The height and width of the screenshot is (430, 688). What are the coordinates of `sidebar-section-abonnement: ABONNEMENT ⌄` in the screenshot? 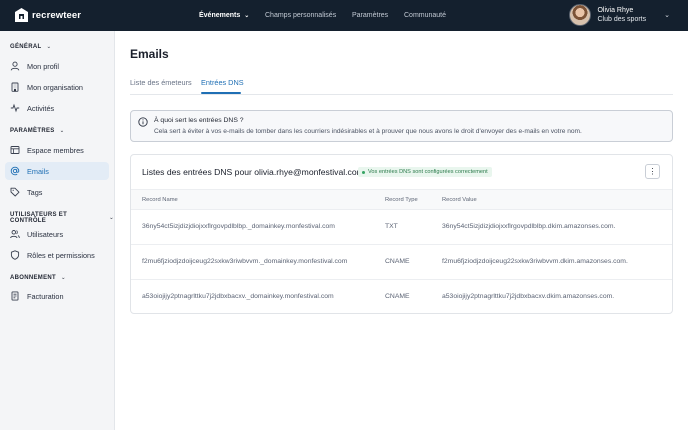 It's located at (38, 278).